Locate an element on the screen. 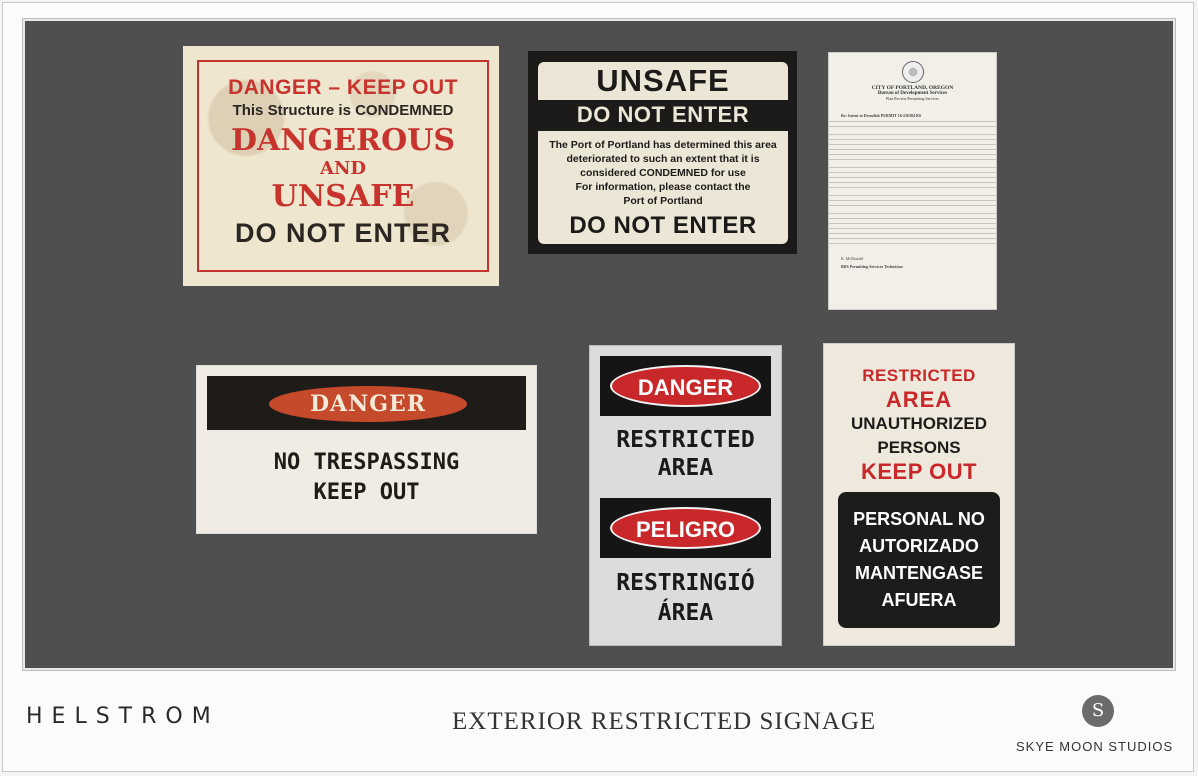  sign-line: RESTRINGIÓ is located at coordinates (685, 583).